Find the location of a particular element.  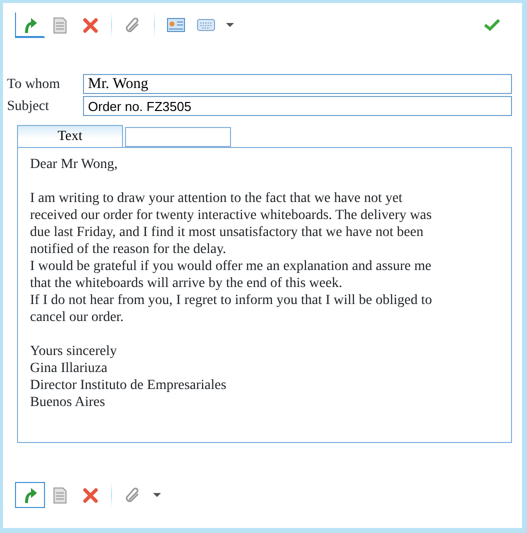

letter-paragraph: I would be grateful if you would offer me an explanation and assure me that the whiteboards will arrive by the end of this week. is located at coordinates (231, 275).